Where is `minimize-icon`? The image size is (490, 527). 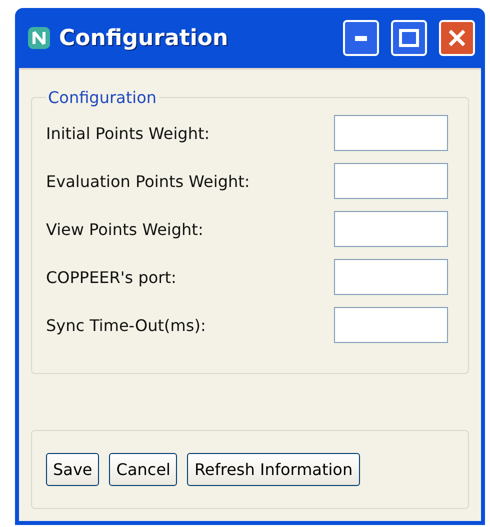
minimize-icon is located at coordinates (361, 38).